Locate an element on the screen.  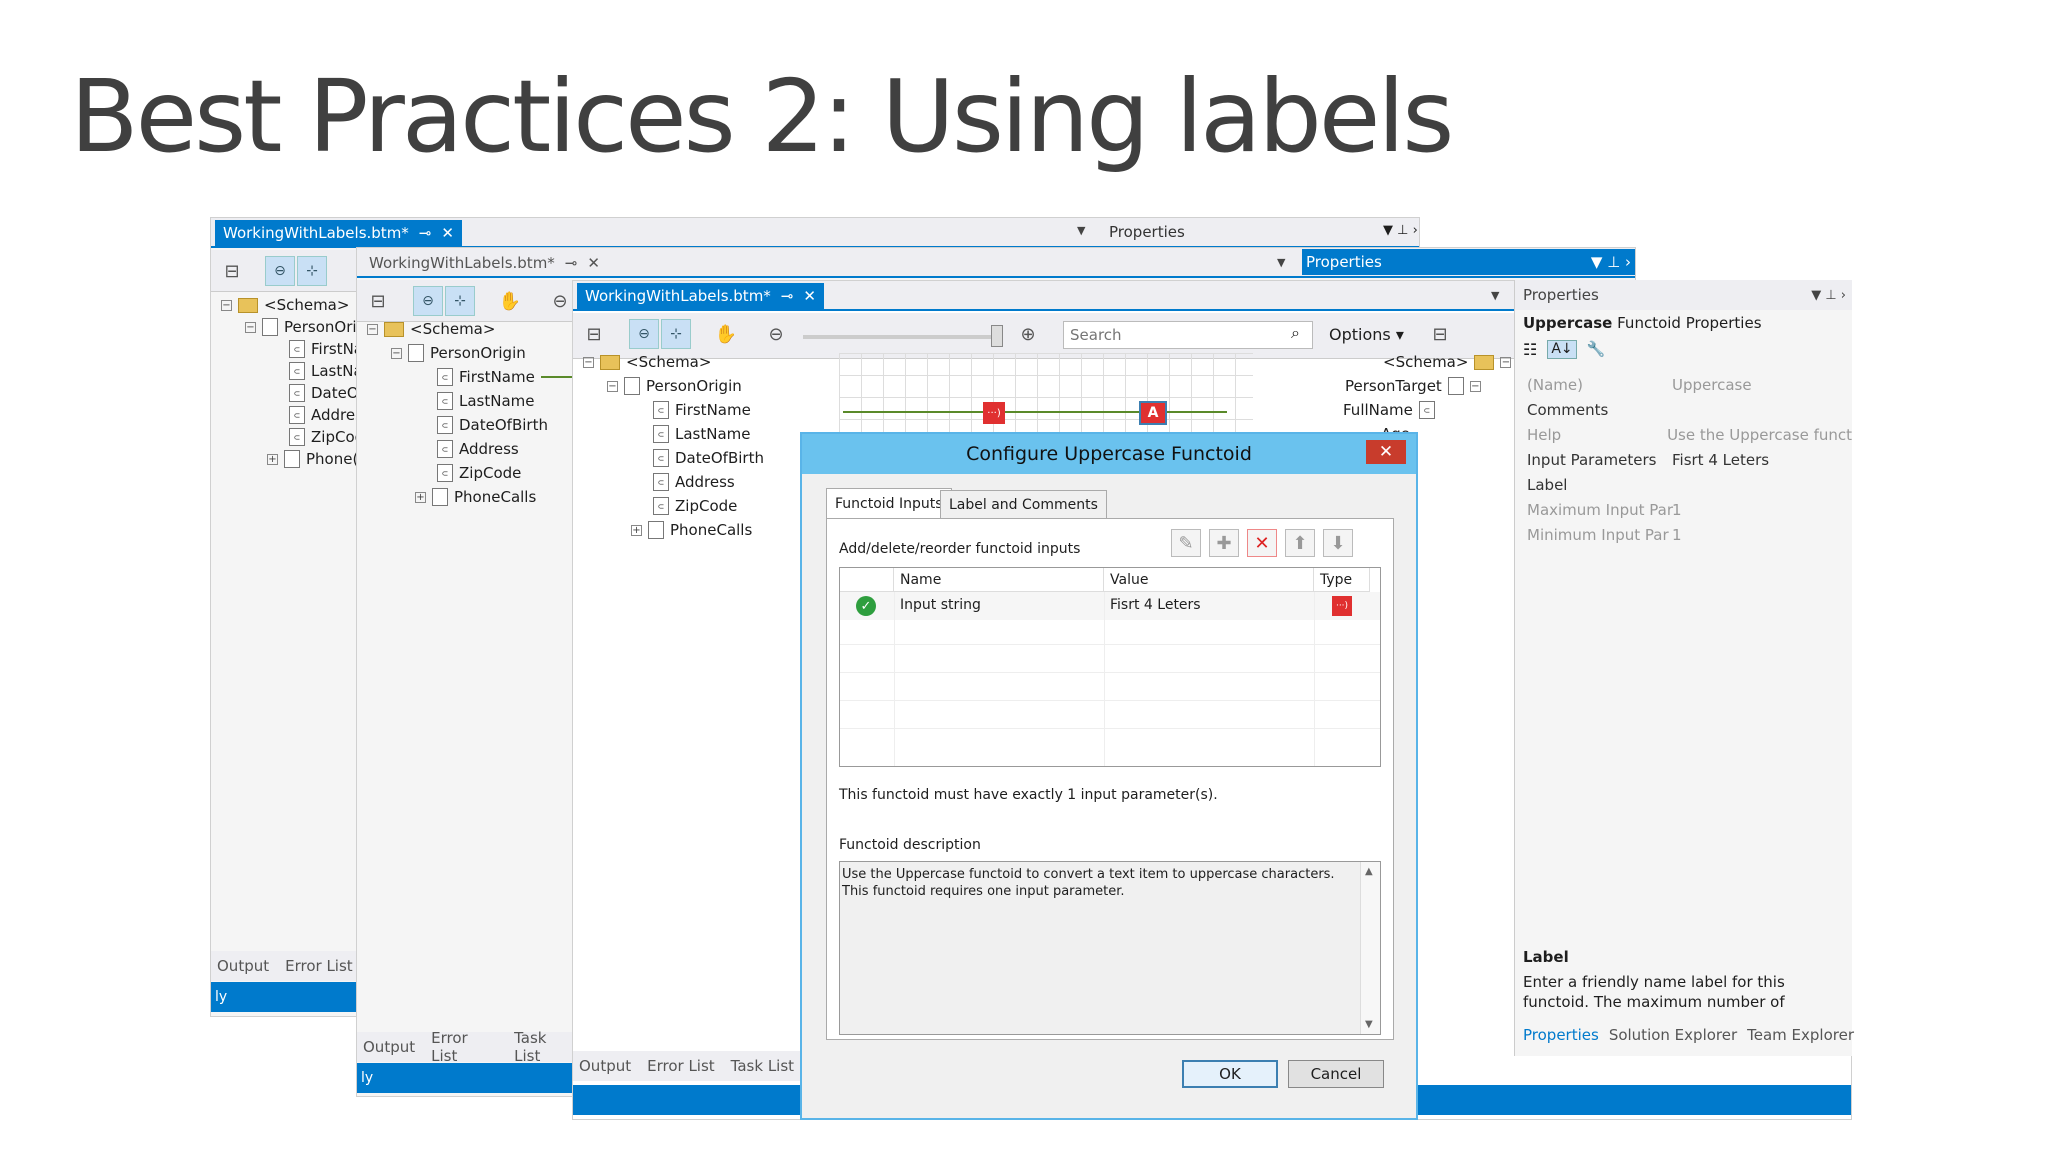
column-header-type: Type is located at coordinates (1342, 580).